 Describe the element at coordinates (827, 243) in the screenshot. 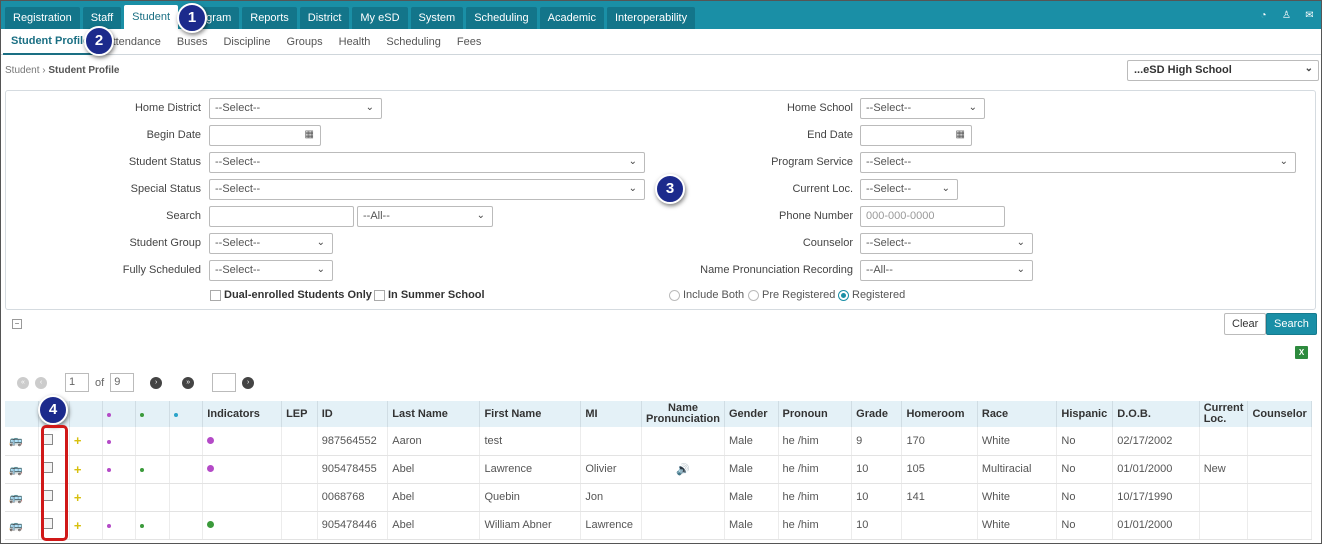

I see `counselor-label: Counselor` at that location.